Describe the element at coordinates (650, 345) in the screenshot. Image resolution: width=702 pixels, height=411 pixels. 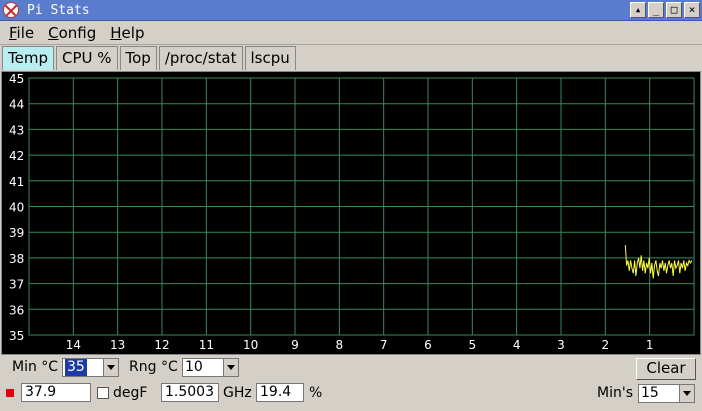
I see `x-tick-label: 1` at that location.